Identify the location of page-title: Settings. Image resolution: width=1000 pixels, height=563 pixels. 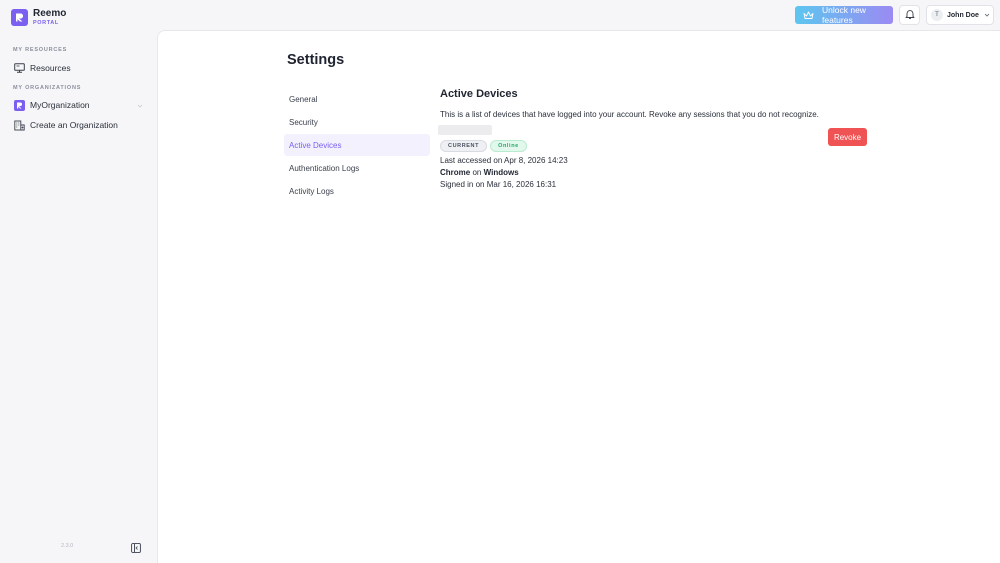
(316, 60).